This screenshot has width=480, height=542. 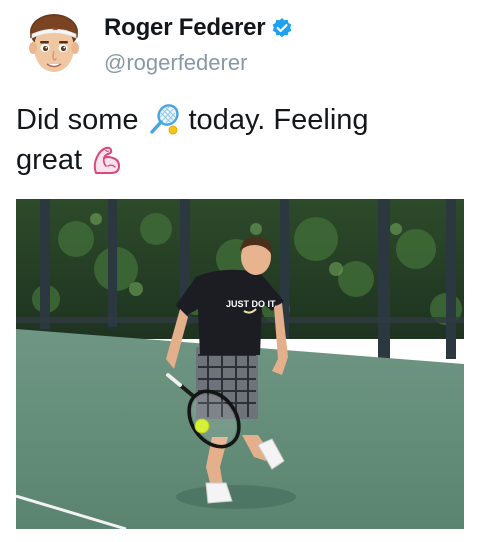 I want to click on tweet-text-segment: great, so click(x=49, y=160).